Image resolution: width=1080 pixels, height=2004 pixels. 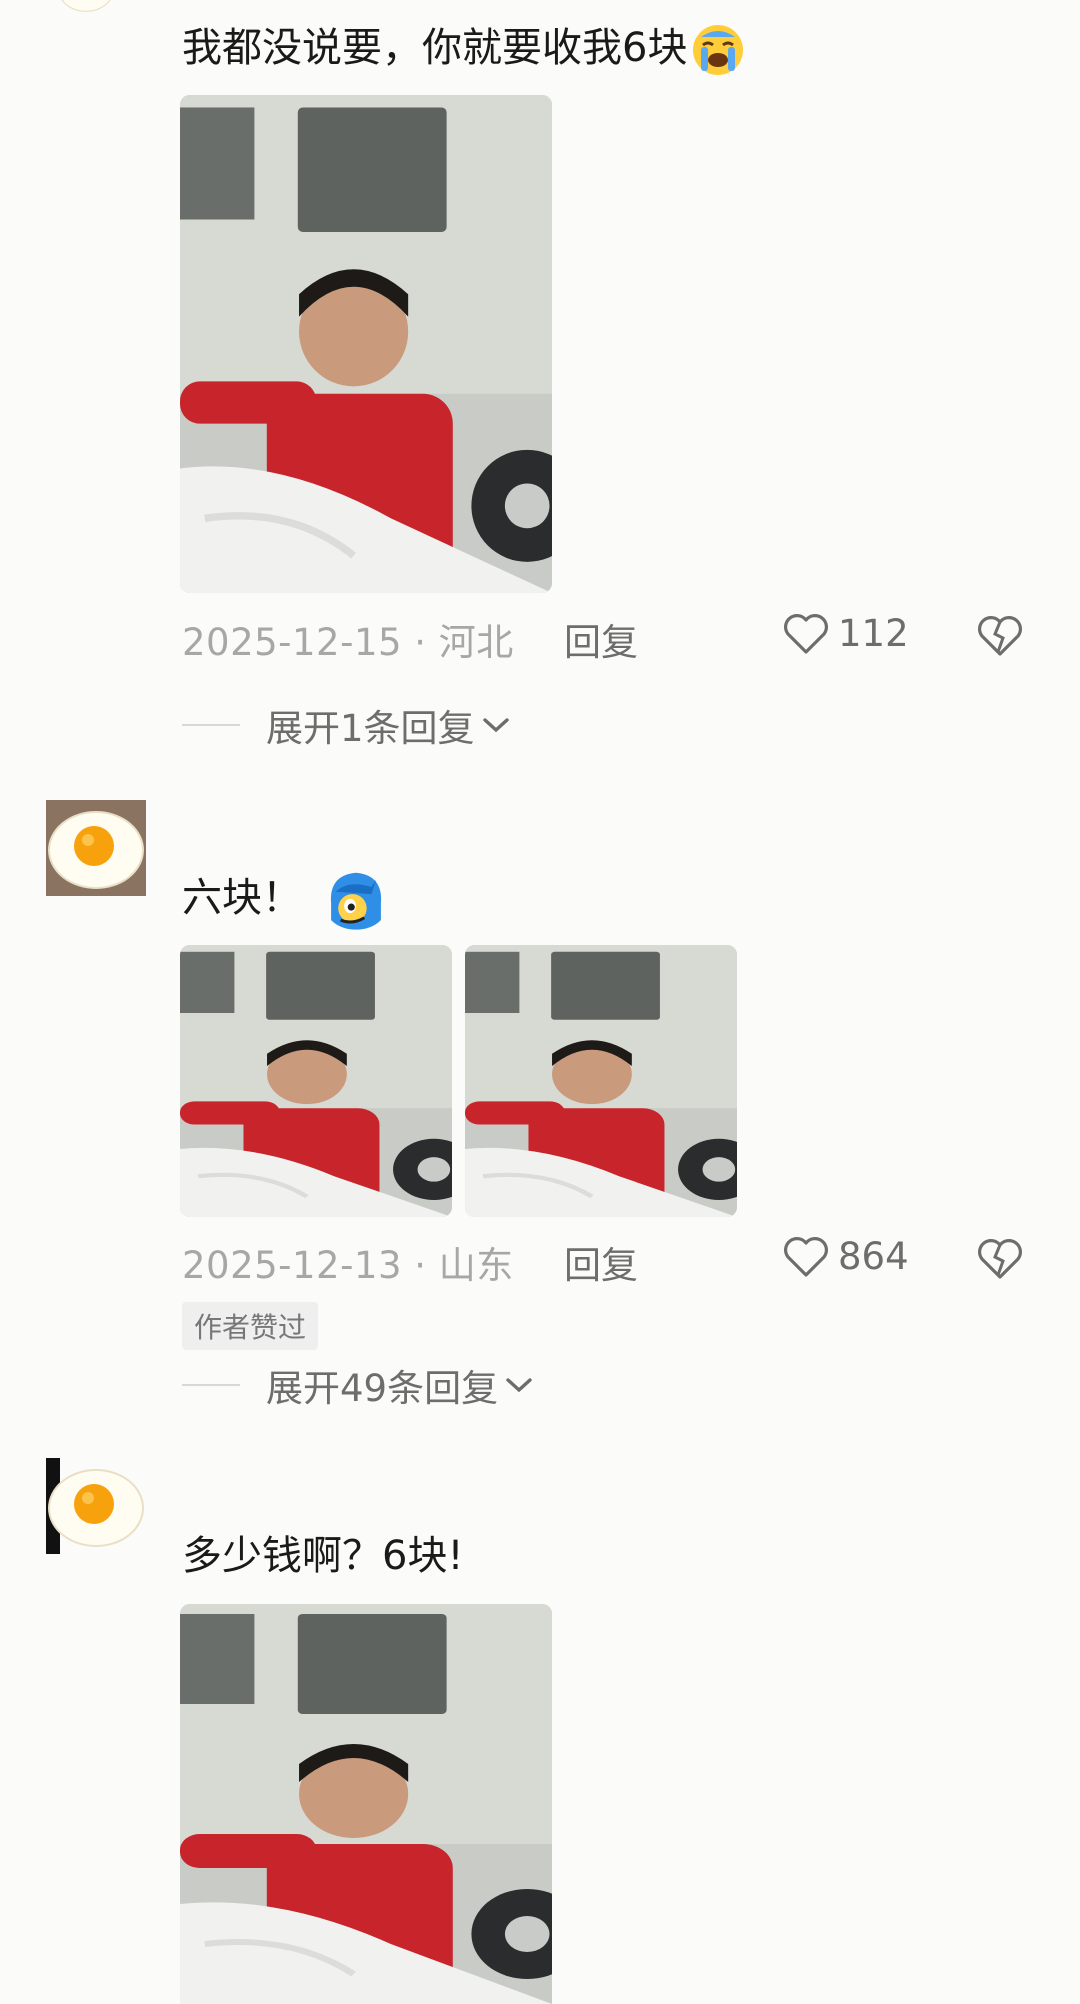 I want to click on expand-replies-button: 展开1条回复, so click(x=346, y=725).